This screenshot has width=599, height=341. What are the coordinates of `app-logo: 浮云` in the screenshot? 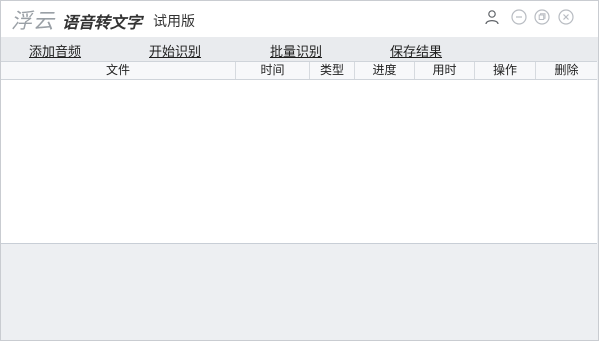 It's located at (33, 21).